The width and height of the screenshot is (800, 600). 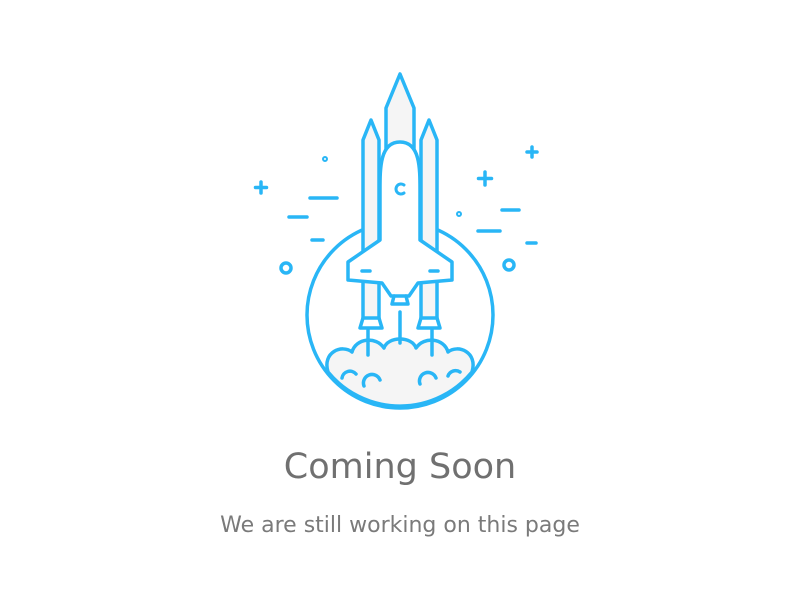 I want to click on rocket-booster-right, so click(x=429, y=219).